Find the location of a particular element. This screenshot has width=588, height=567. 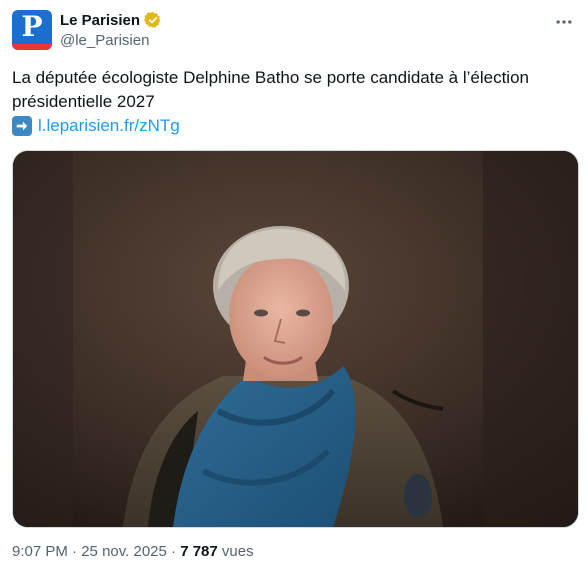

author-name-row: Le Parisien is located at coordinates (111, 20).